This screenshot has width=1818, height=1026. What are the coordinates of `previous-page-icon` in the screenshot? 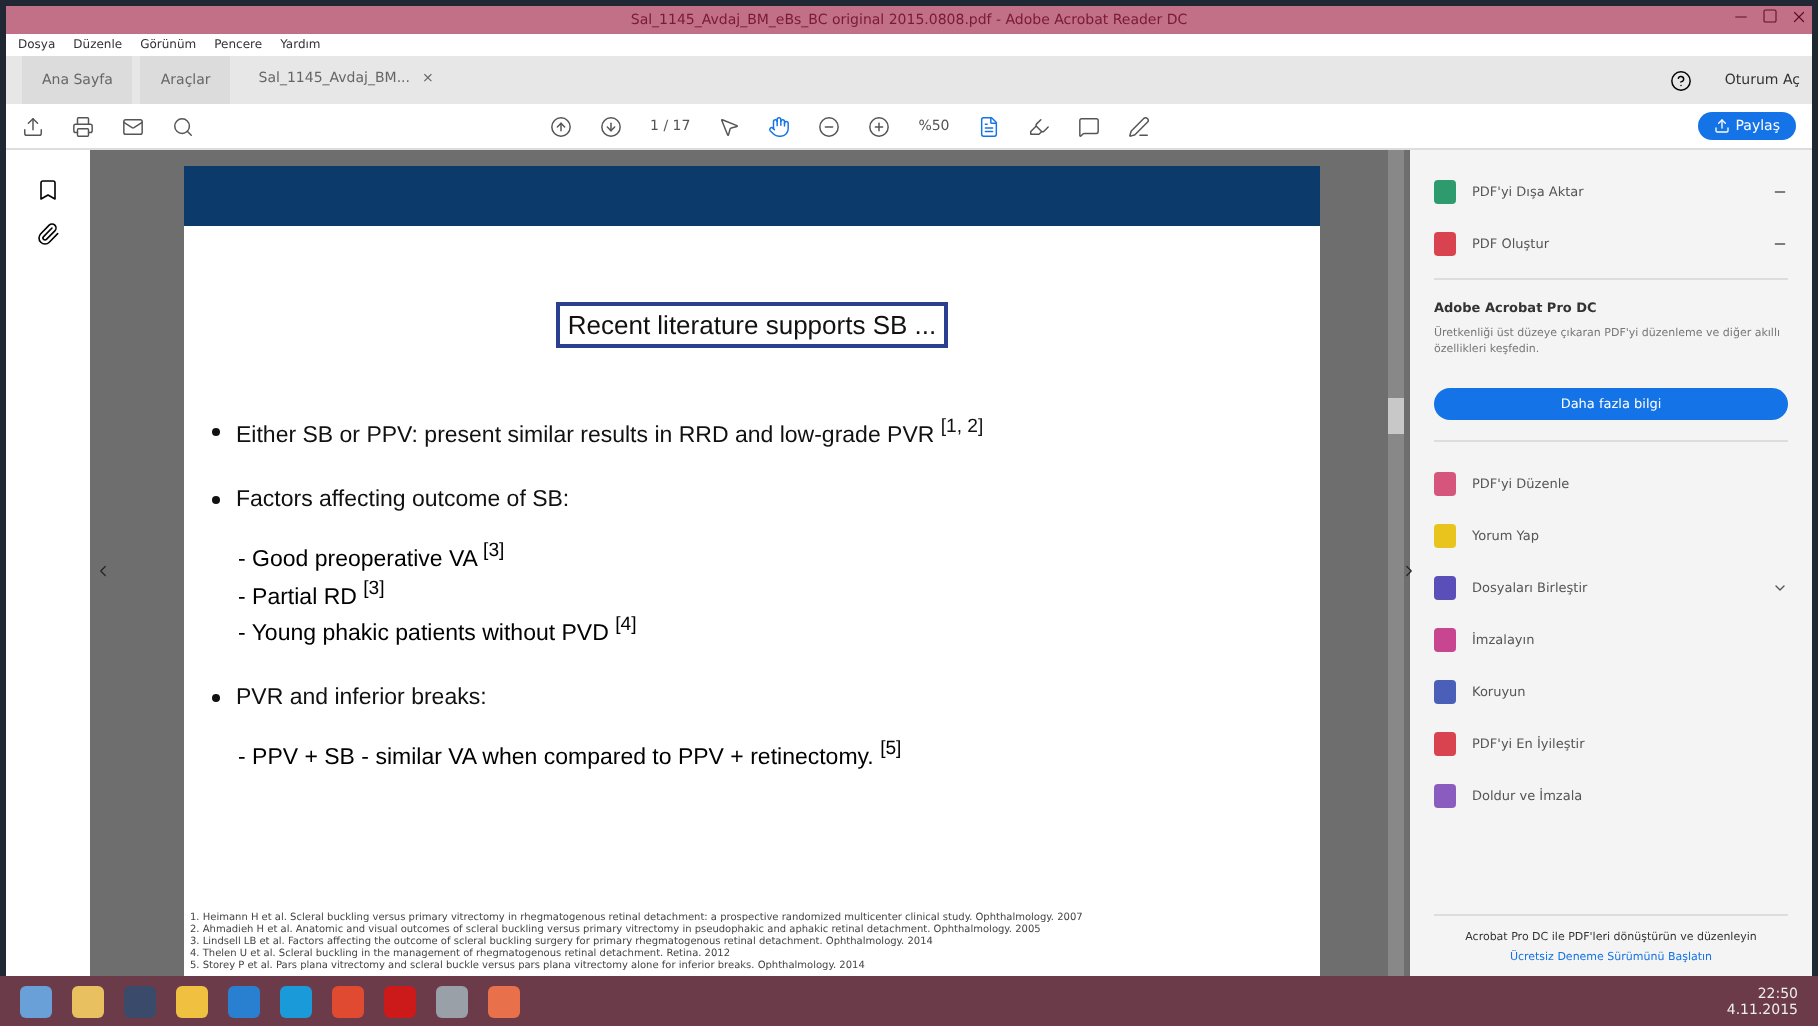 It's located at (561, 126).